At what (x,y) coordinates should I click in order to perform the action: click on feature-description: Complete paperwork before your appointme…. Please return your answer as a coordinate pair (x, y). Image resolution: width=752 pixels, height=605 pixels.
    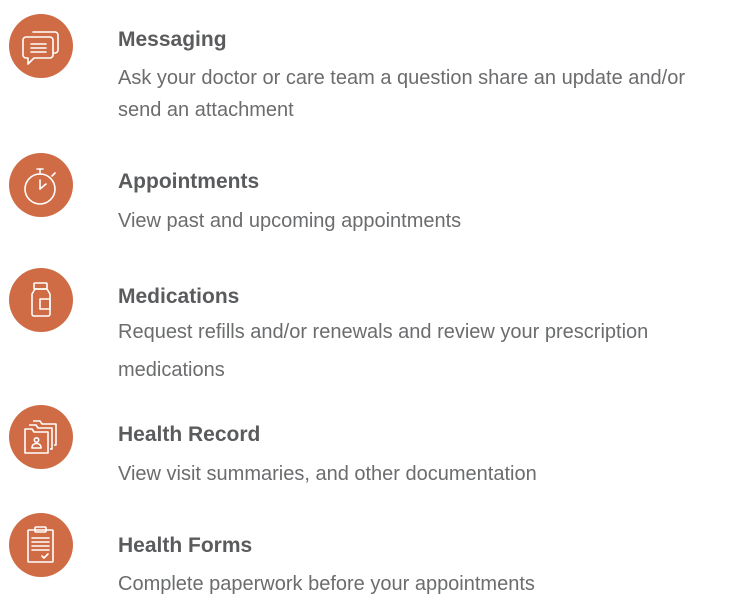
    Looking at the image, I should click on (326, 584).